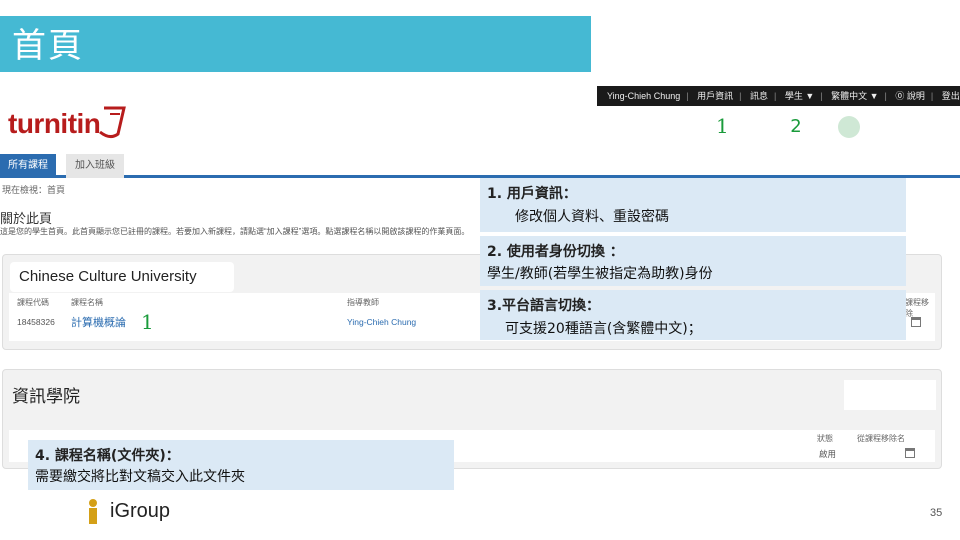 The height and width of the screenshot is (540, 960). I want to click on nav-messages: 訊息, so click(759, 96).